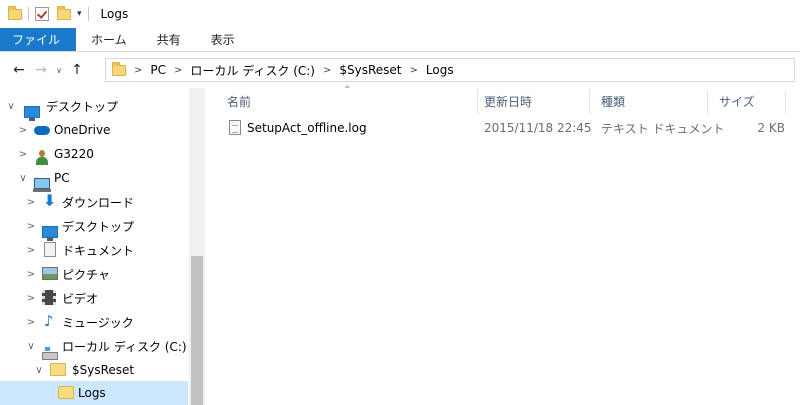 The height and width of the screenshot is (405, 800). Describe the element at coordinates (345, 101) in the screenshot. I see `column-header-name: 名前` at that location.